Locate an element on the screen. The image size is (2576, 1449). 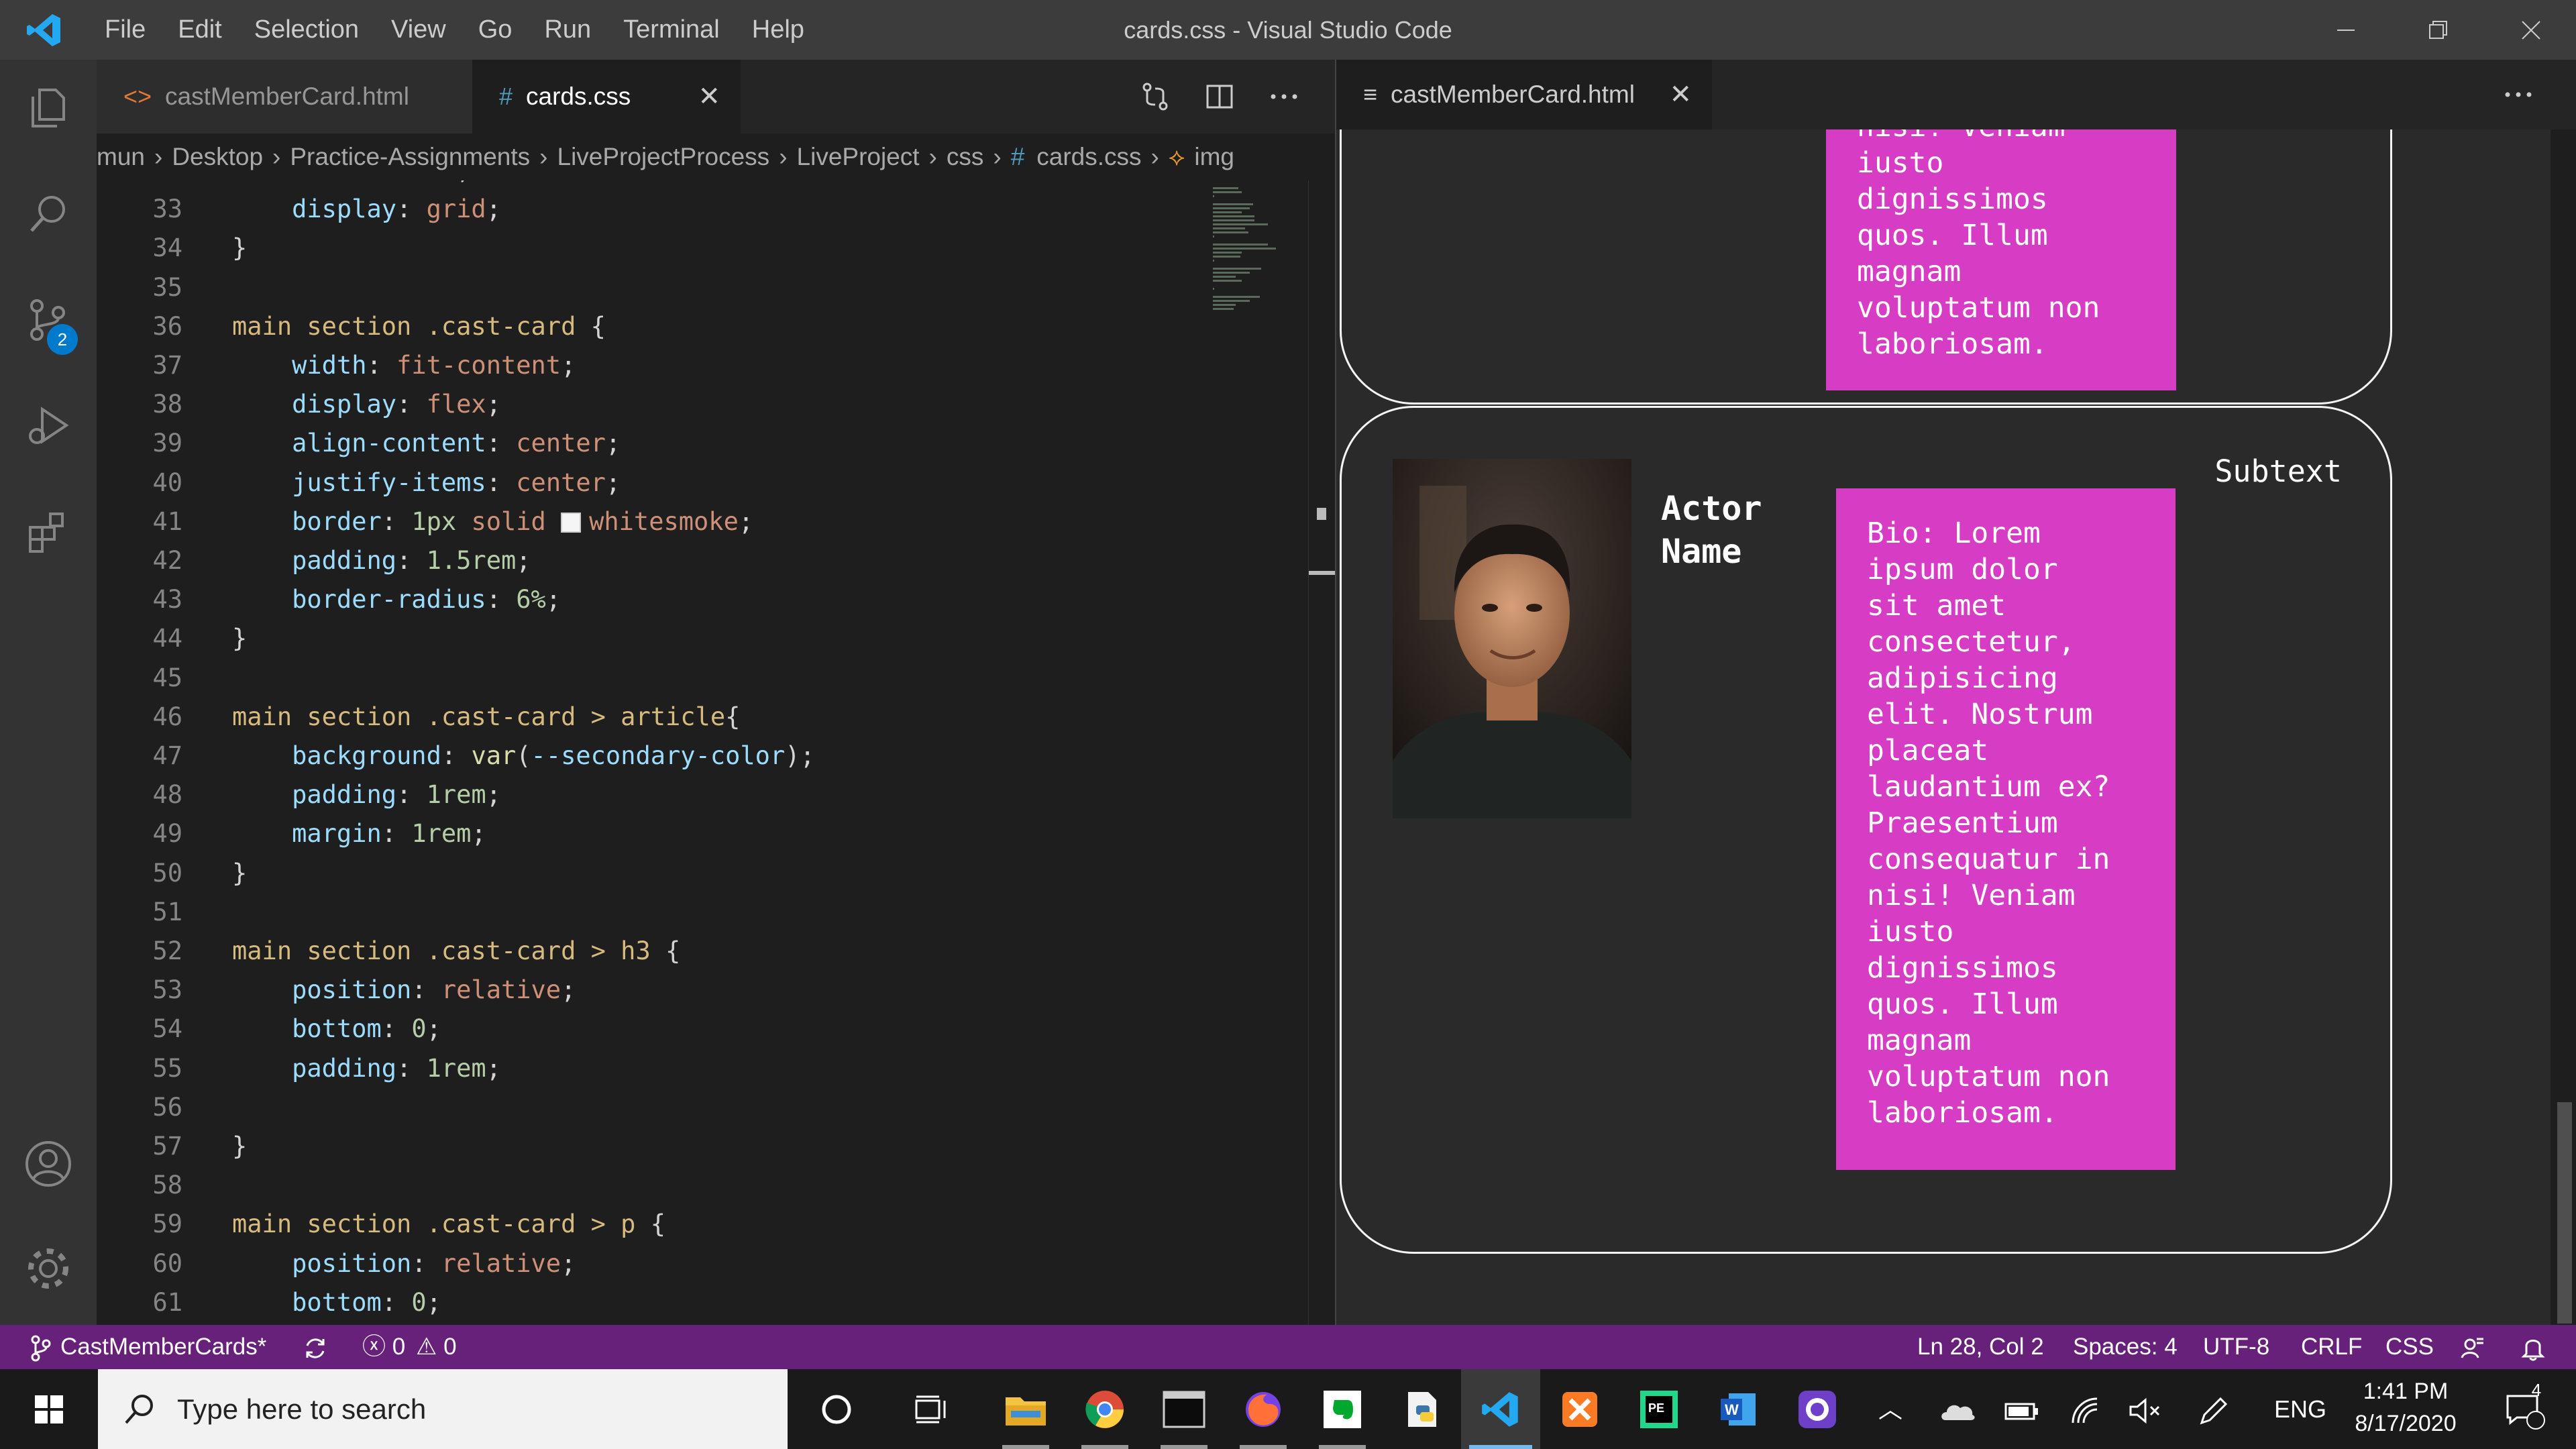
menu-view: View is located at coordinates (418, 30).